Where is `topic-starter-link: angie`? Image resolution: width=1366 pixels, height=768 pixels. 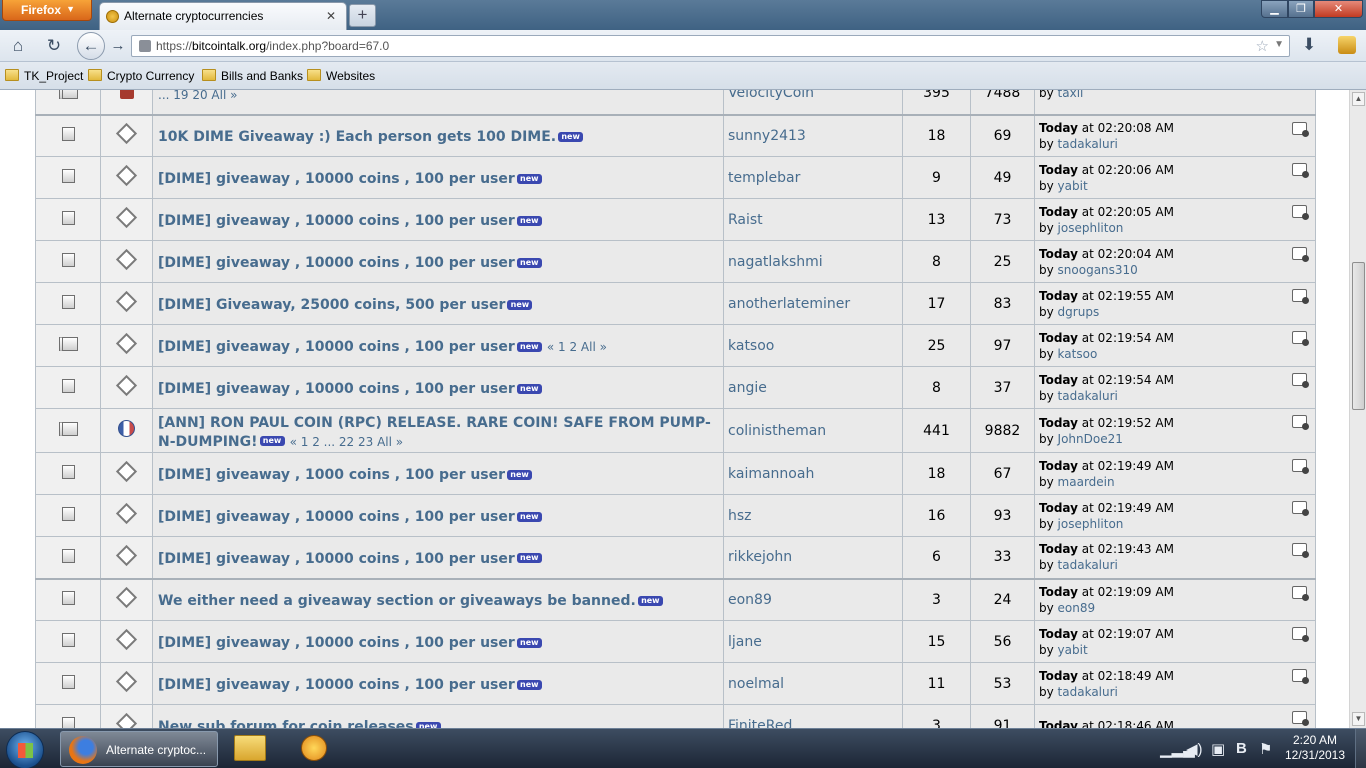
topic-starter-link: angie is located at coordinates (813, 387).